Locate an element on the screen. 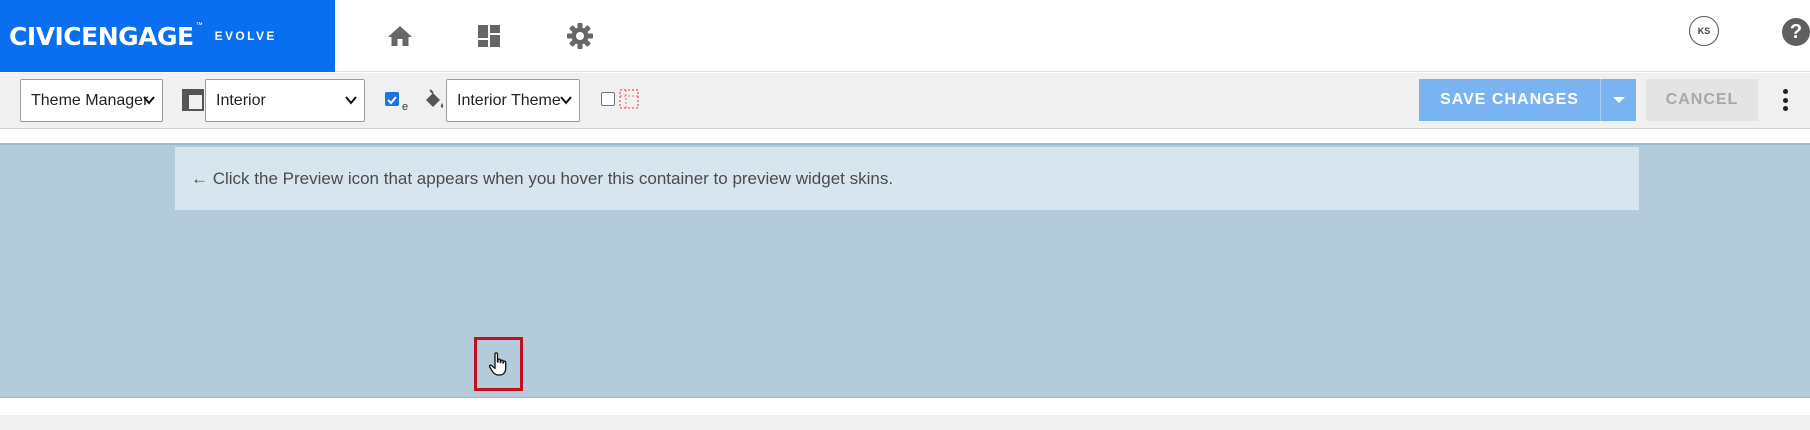 This screenshot has height=430, width=1810. manager-select-value: Theme Manager is located at coordinates (90, 100).